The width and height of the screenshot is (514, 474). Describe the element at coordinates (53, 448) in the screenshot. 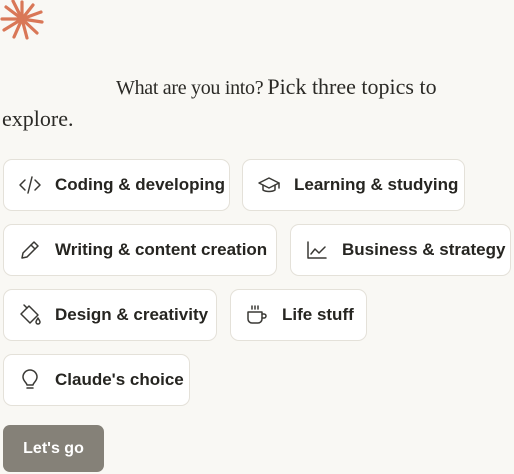

I see `lets-go-button: Let's go` at that location.